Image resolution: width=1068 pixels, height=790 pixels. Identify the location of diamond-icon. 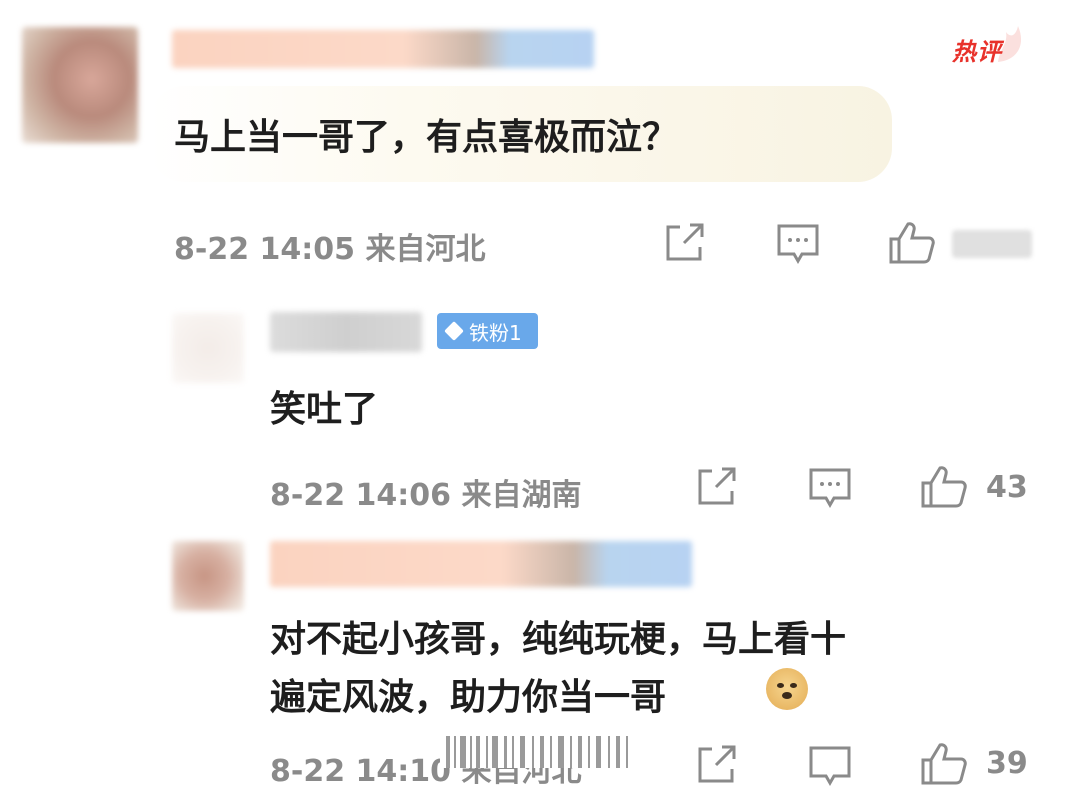
(454, 331).